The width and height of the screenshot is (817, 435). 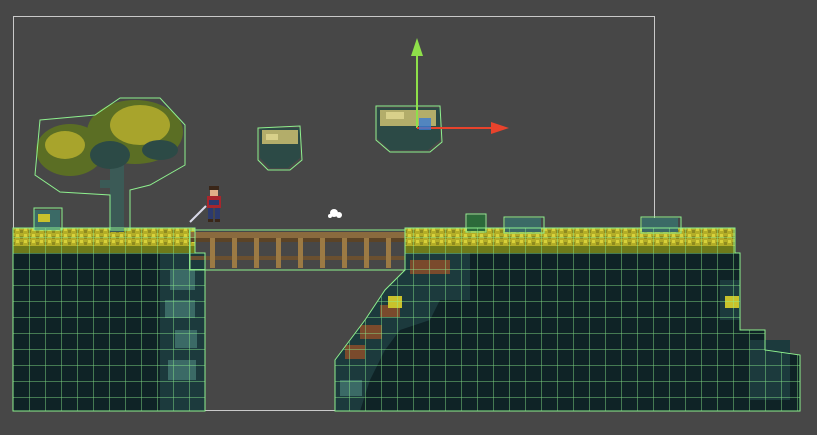 What do you see at coordinates (205, 204) in the screenshot?
I see `swordsman-player-icon` at bounding box center [205, 204].